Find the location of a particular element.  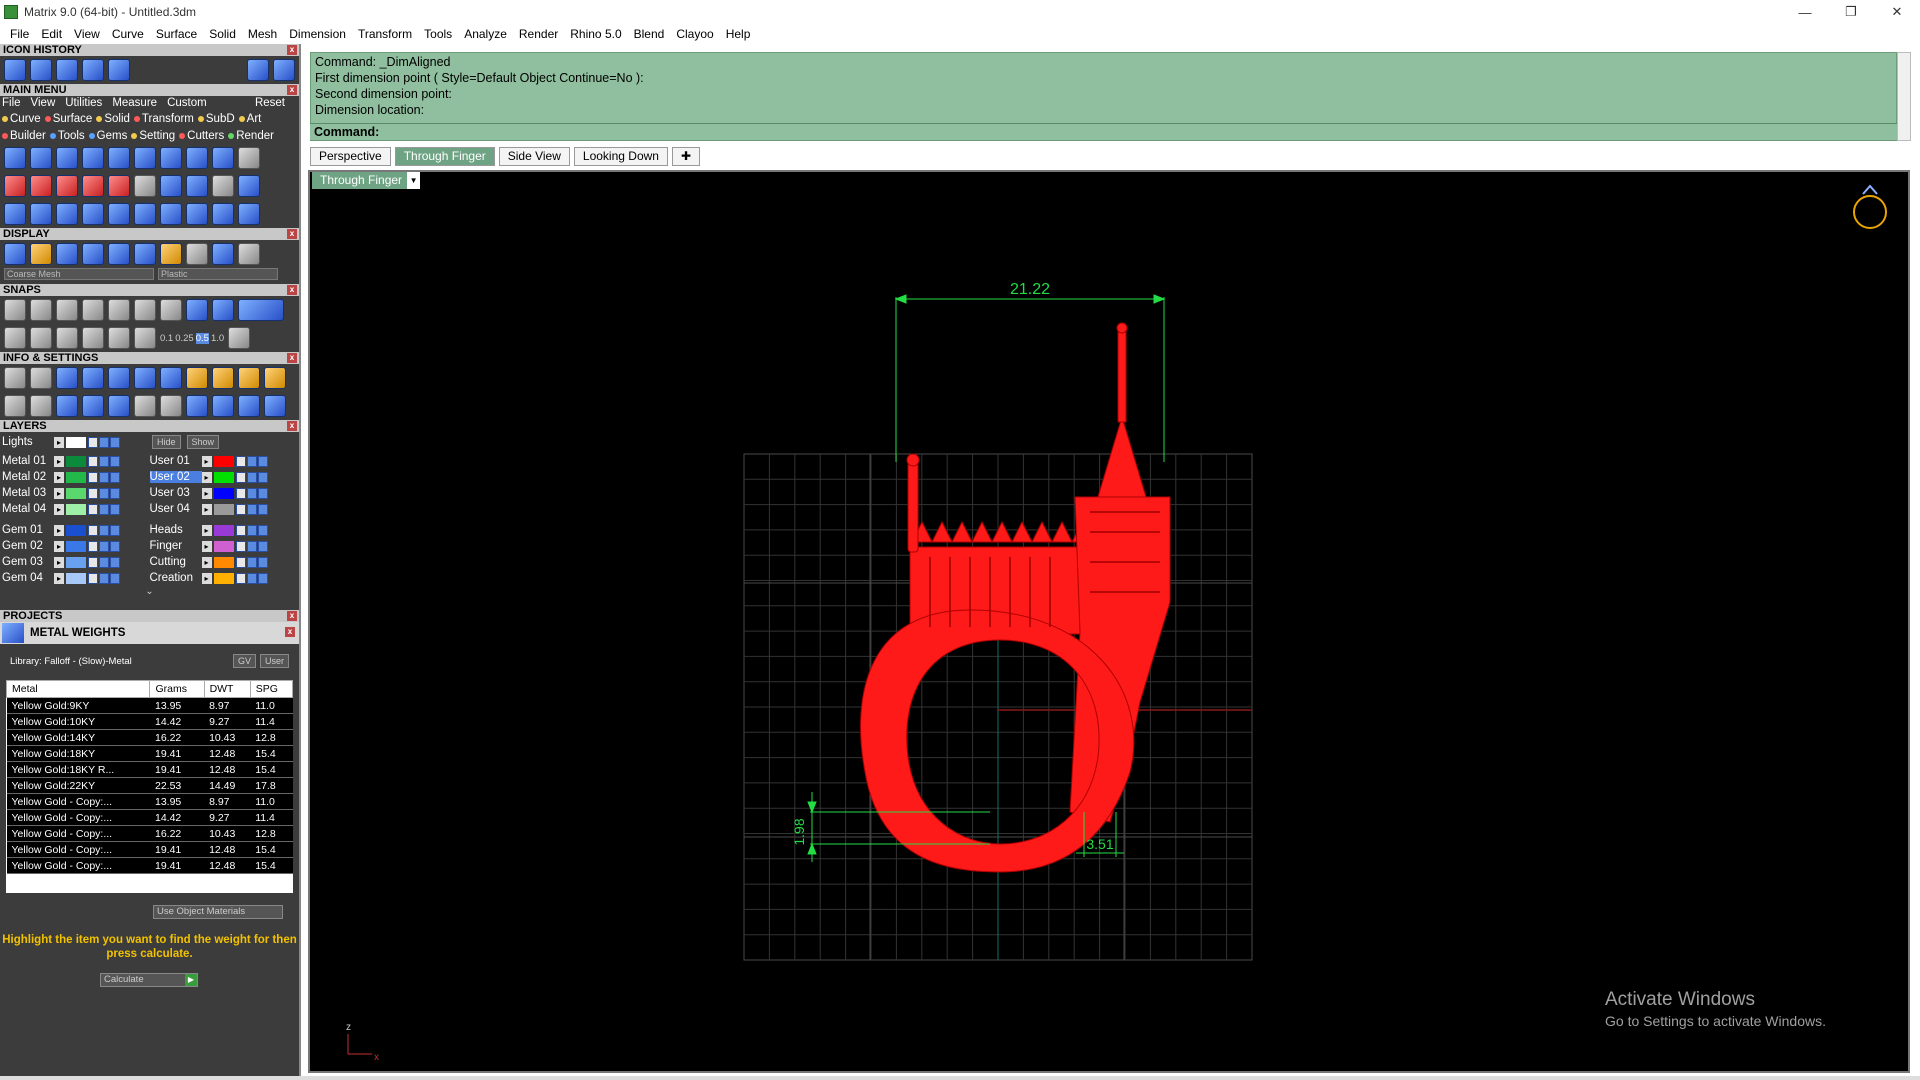

restore-button: ❐ is located at coordinates (1851, 12).